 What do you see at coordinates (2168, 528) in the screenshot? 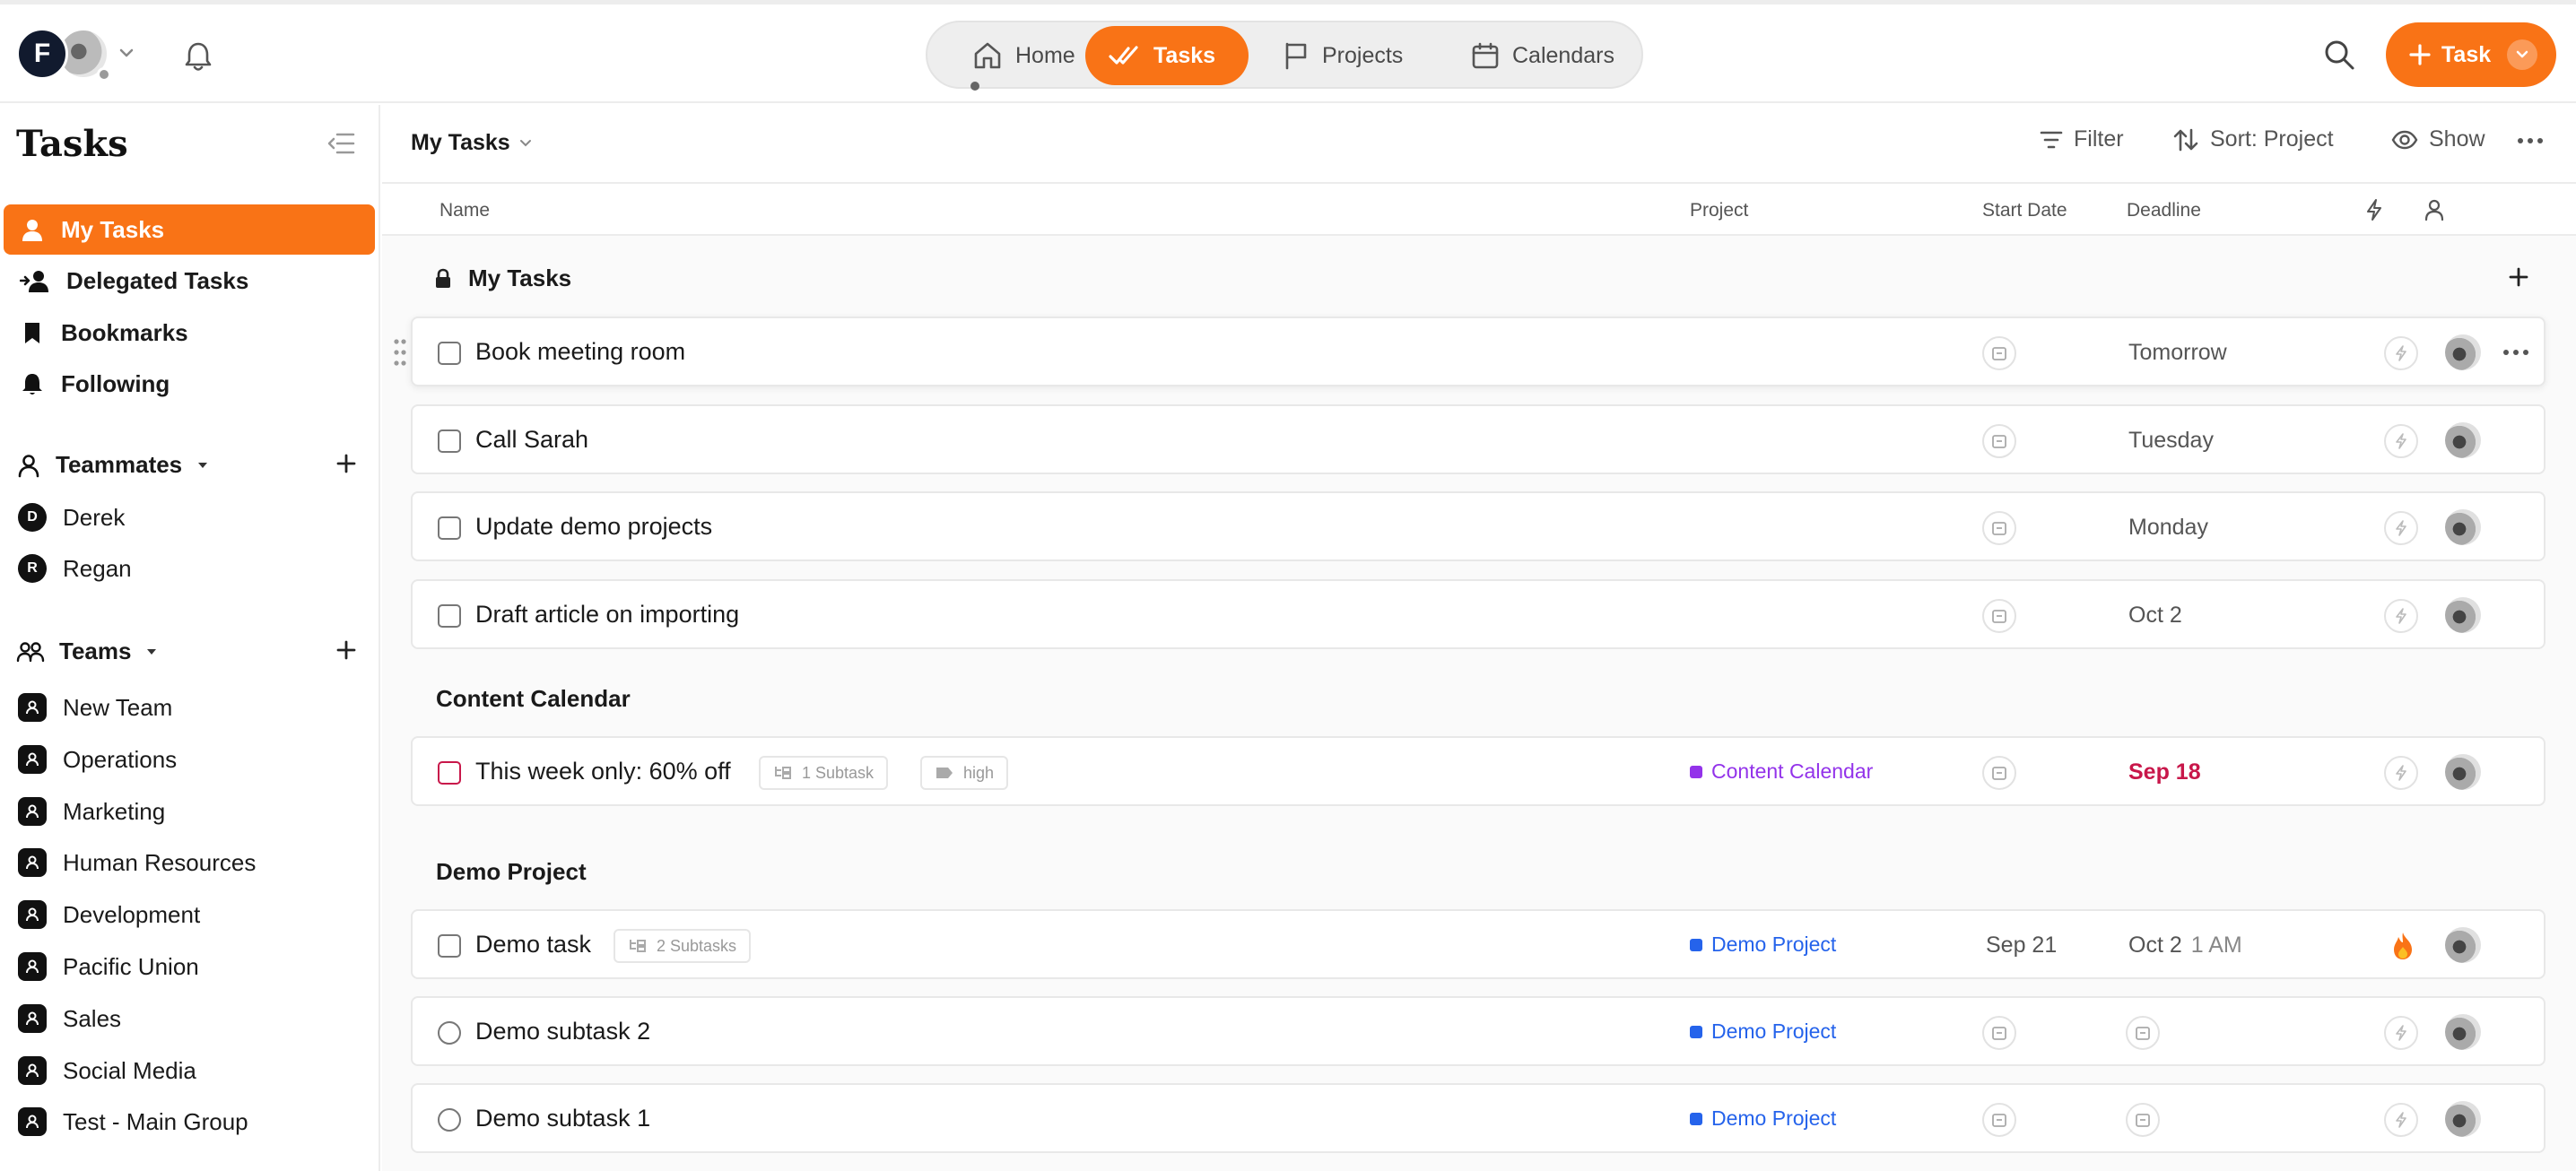
I see `deadline: Monday` at bounding box center [2168, 528].